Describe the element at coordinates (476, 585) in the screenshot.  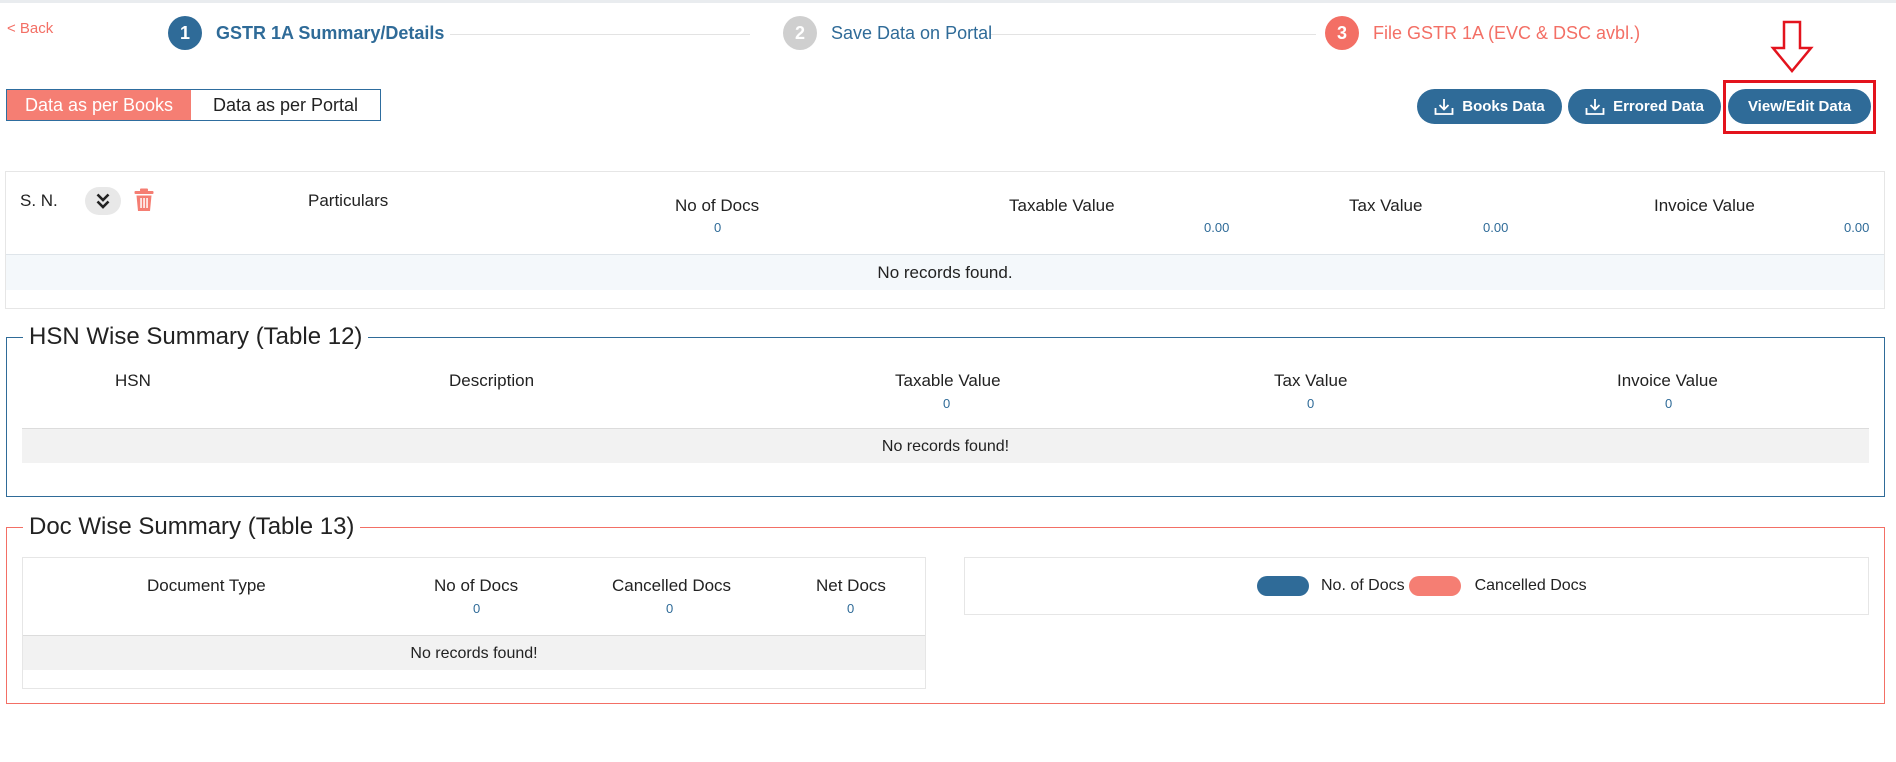
I see `doc-no-of-docs-header: No of Docs` at that location.